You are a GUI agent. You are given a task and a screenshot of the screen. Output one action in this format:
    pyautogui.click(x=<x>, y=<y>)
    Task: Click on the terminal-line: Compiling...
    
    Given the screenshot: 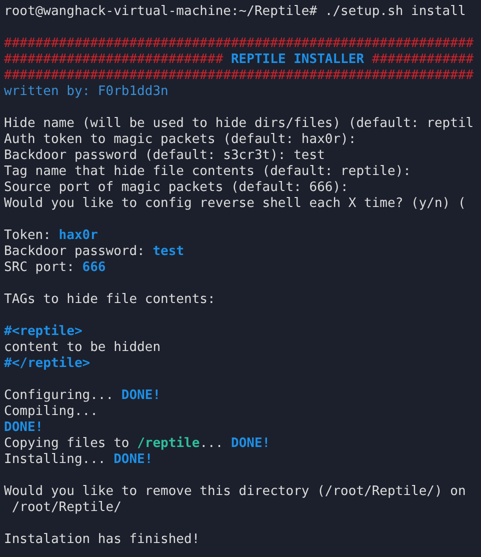 What is the action you would take?
    pyautogui.click(x=51, y=412)
    